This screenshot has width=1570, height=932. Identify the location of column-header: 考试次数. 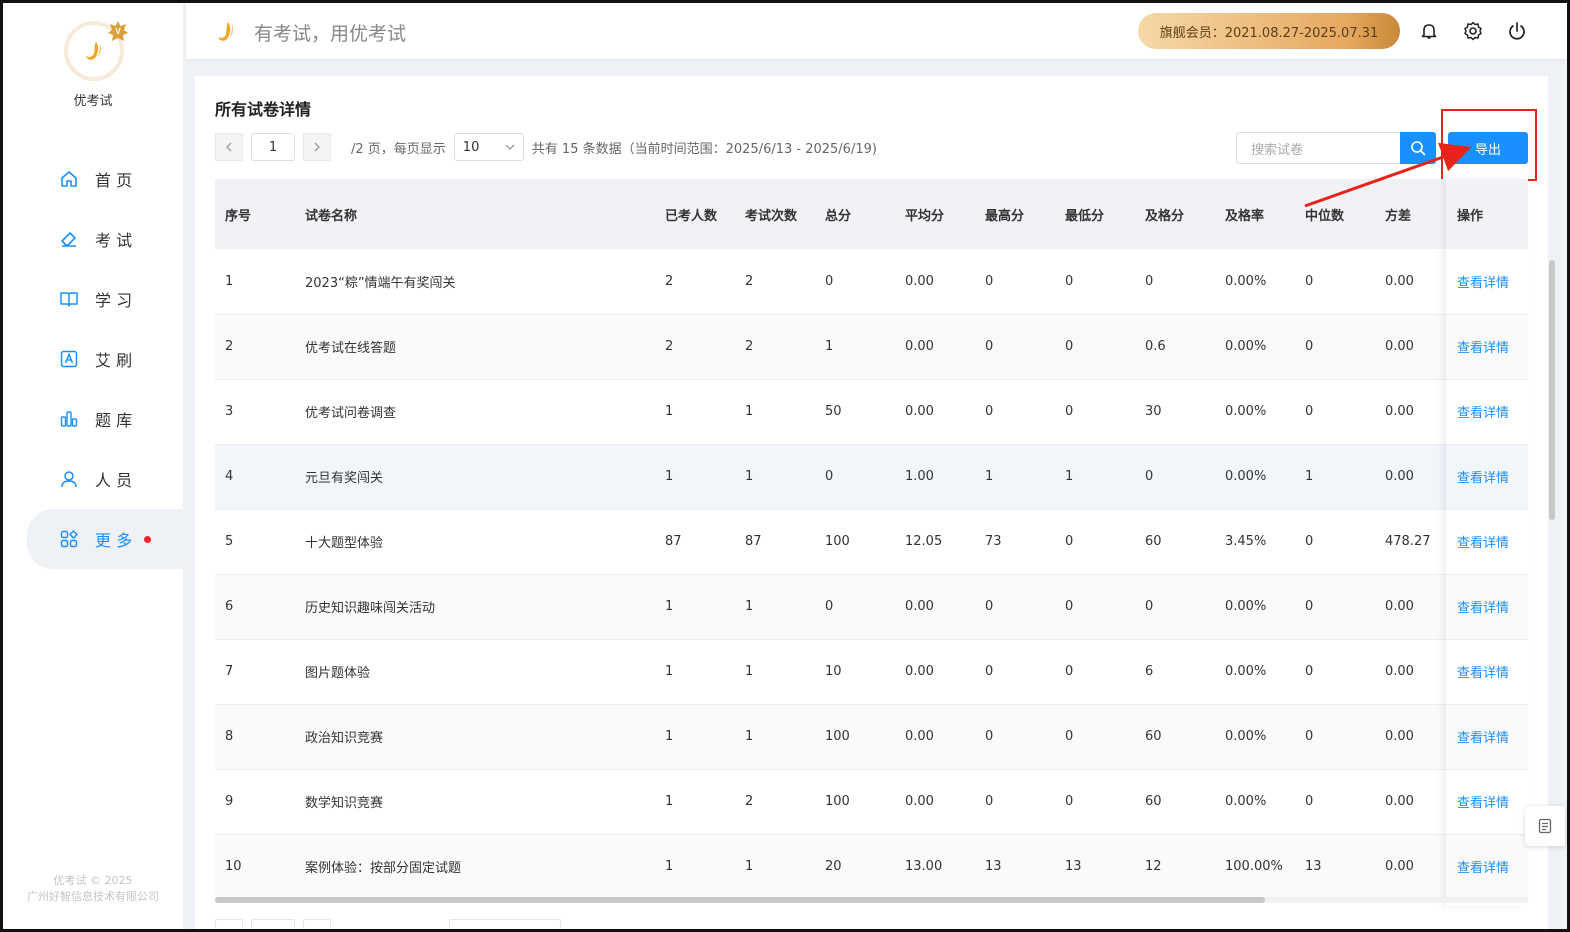
(771, 216).